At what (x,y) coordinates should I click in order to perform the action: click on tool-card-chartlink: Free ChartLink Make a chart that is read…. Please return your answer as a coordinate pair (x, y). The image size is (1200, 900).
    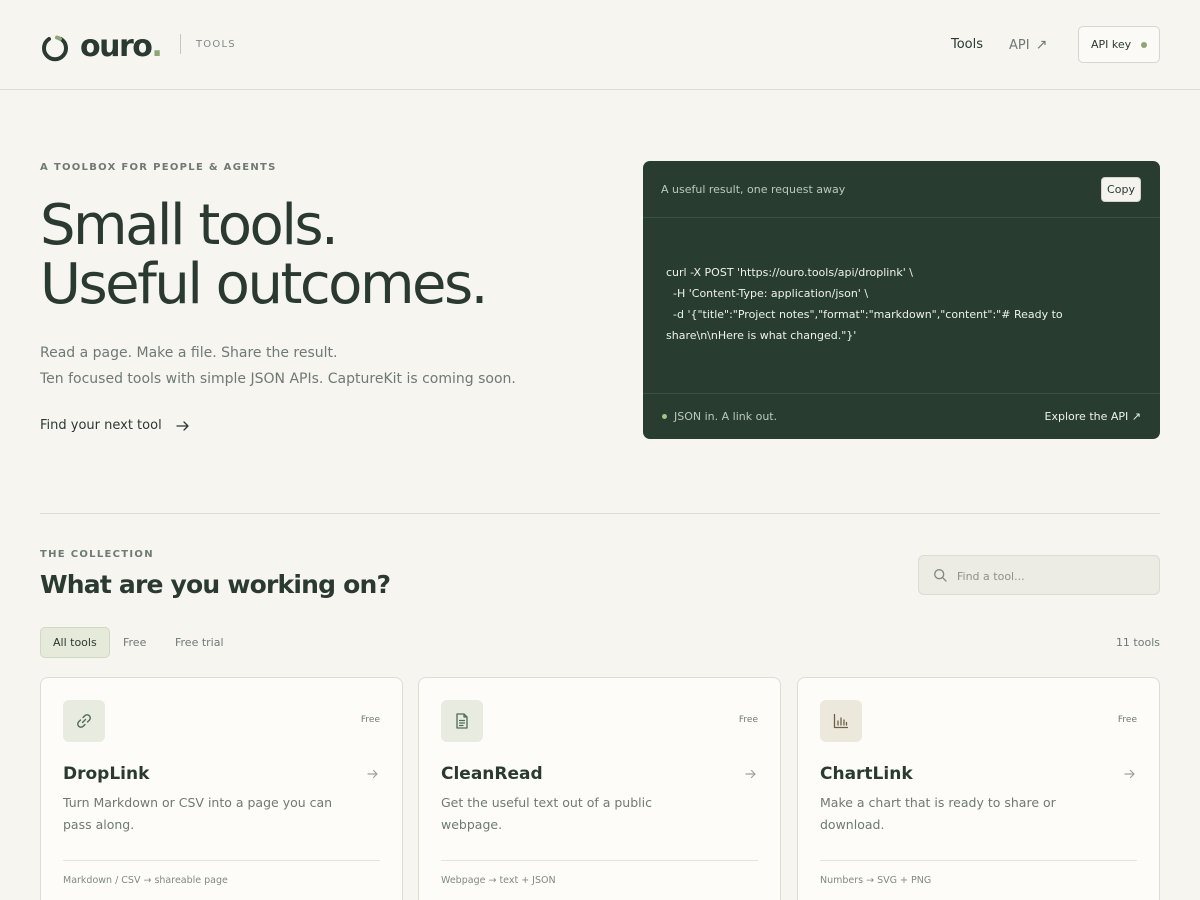
    Looking at the image, I should click on (978, 788).